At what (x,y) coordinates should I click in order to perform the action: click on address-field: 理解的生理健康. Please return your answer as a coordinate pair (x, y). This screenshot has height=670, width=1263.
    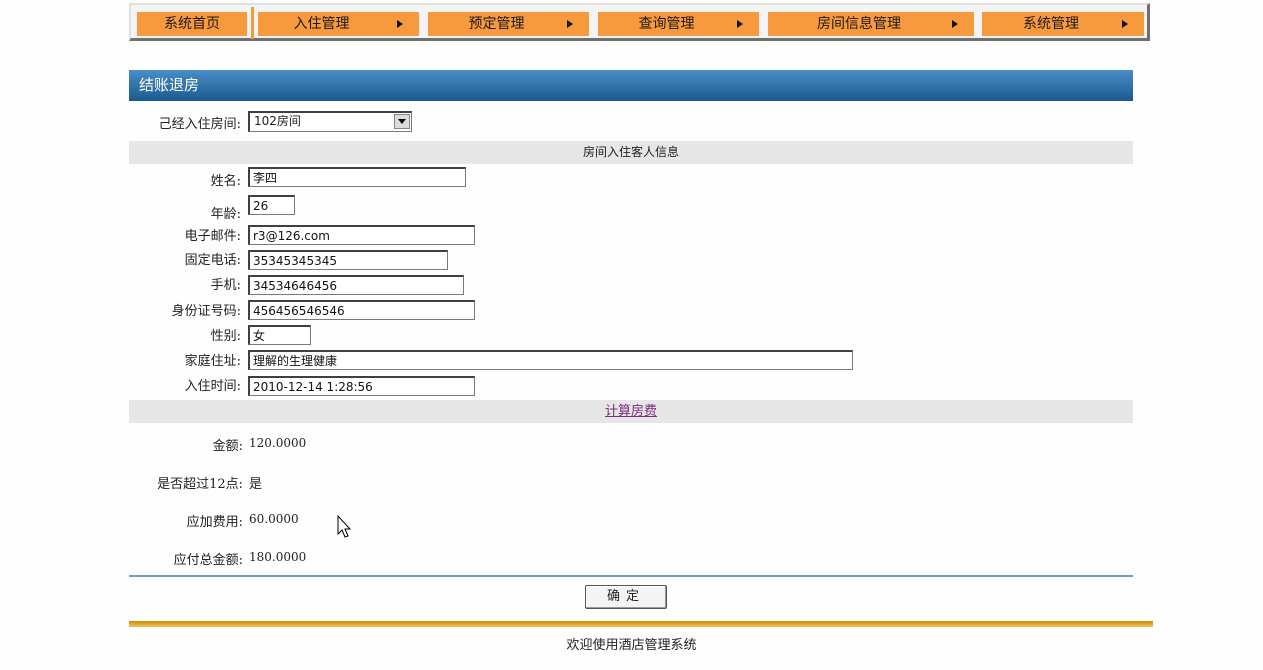
    Looking at the image, I should click on (550, 360).